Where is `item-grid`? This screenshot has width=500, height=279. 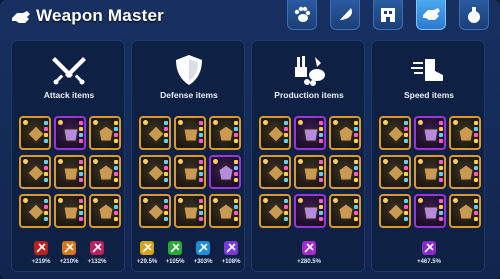 item-grid is located at coordinates (70, 172).